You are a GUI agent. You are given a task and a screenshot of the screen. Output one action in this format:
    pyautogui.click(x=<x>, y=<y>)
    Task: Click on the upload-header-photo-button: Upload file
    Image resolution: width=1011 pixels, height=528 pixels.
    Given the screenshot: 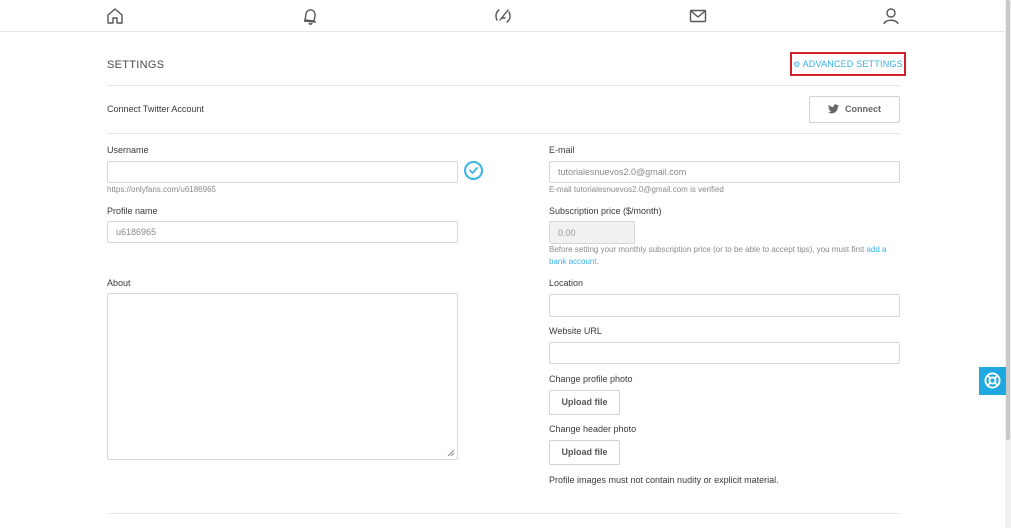 What is the action you would take?
    pyautogui.click(x=584, y=452)
    